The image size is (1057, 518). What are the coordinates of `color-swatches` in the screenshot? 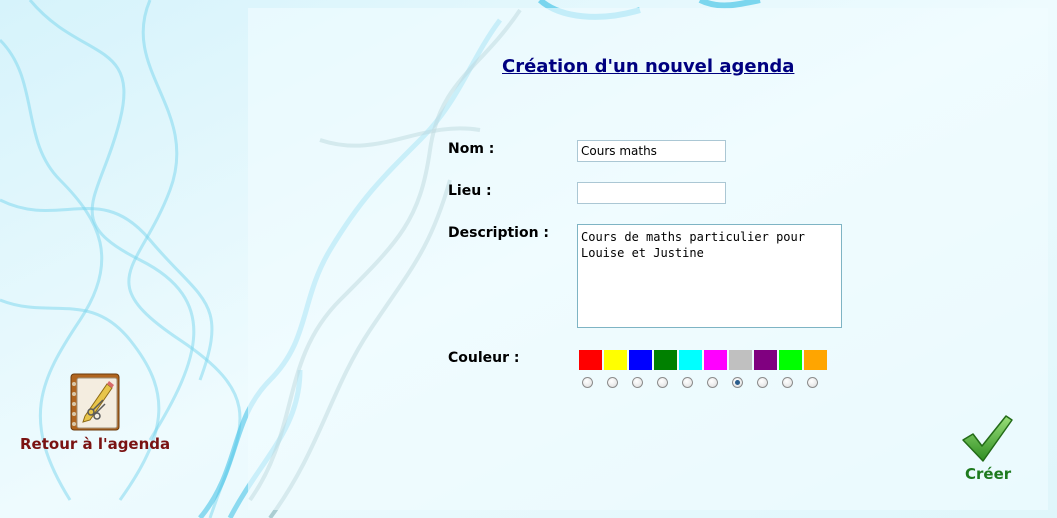 It's located at (704, 360).